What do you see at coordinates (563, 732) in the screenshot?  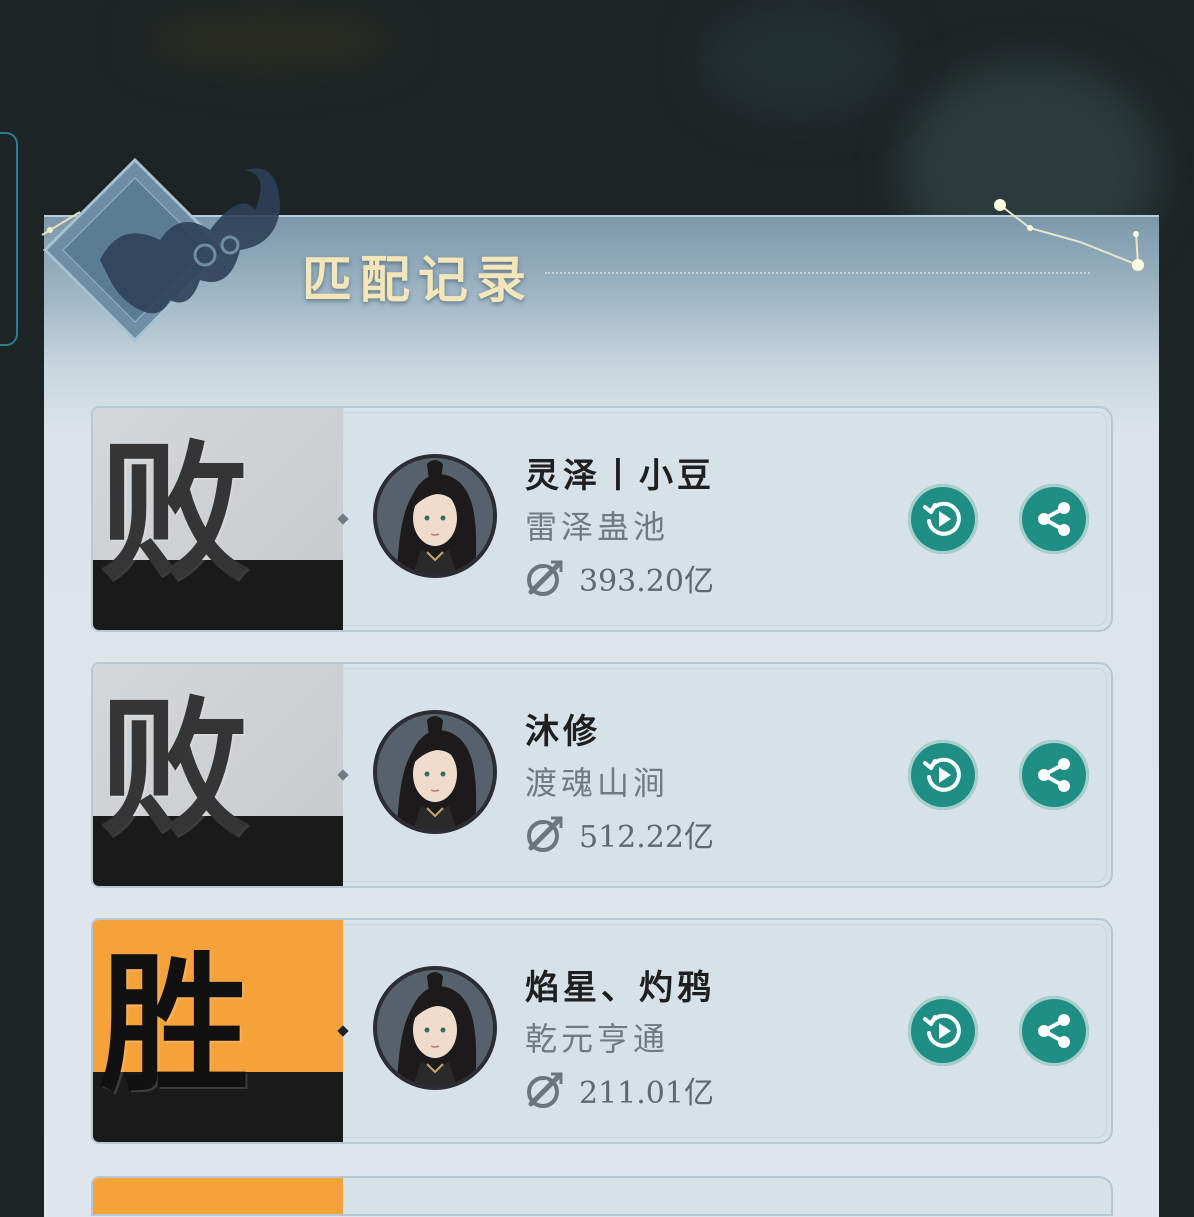 I see `player-name: 沐修` at bounding box center [563, 732].